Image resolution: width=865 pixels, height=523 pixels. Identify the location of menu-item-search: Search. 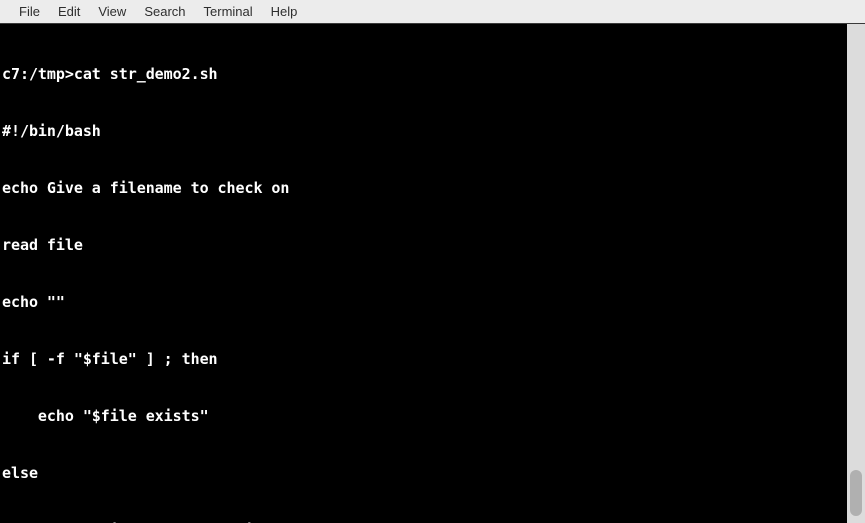
(164, 11).